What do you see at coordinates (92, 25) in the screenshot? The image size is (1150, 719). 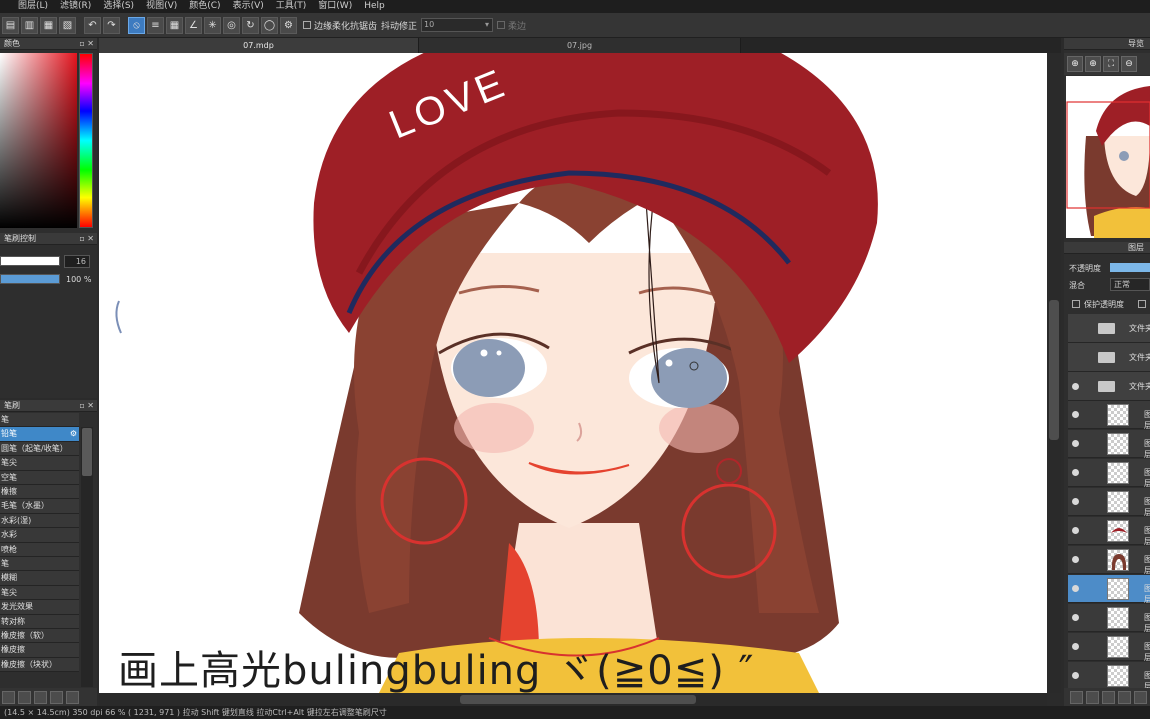 I see `undo-icon: ↶` at bounding box center [92, 25].